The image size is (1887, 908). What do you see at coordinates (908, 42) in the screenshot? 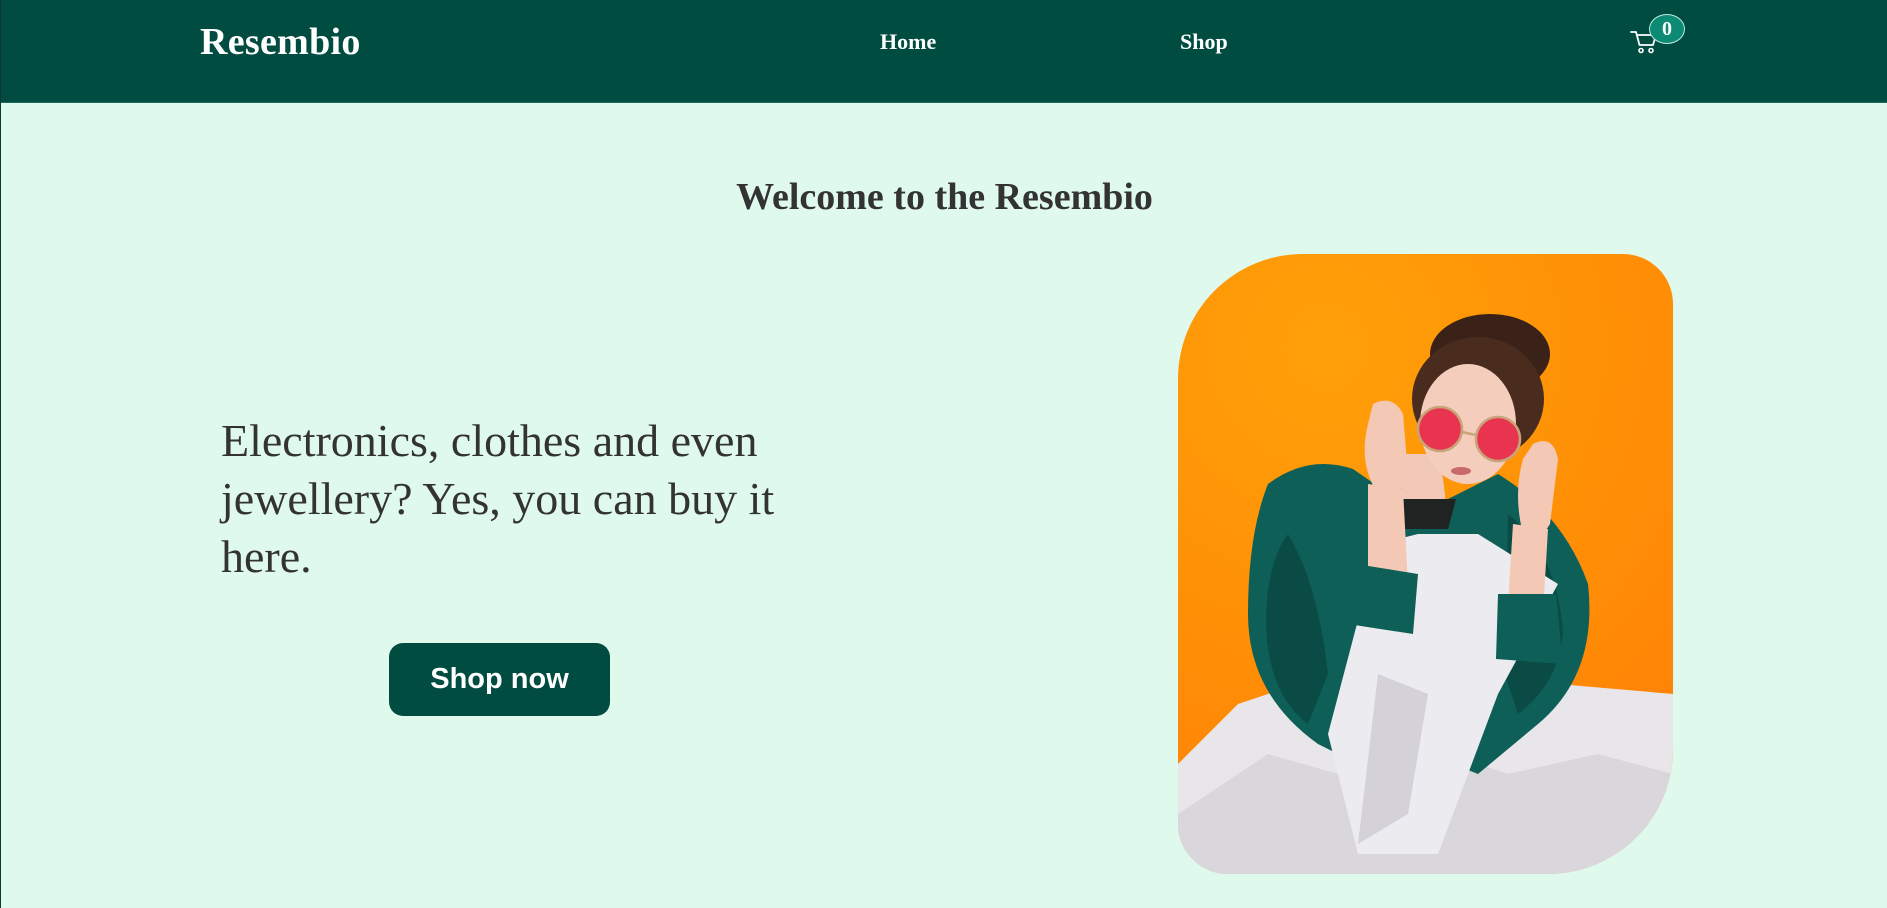
I see `nav-home-link: Home` at bounding box center [908, 42].